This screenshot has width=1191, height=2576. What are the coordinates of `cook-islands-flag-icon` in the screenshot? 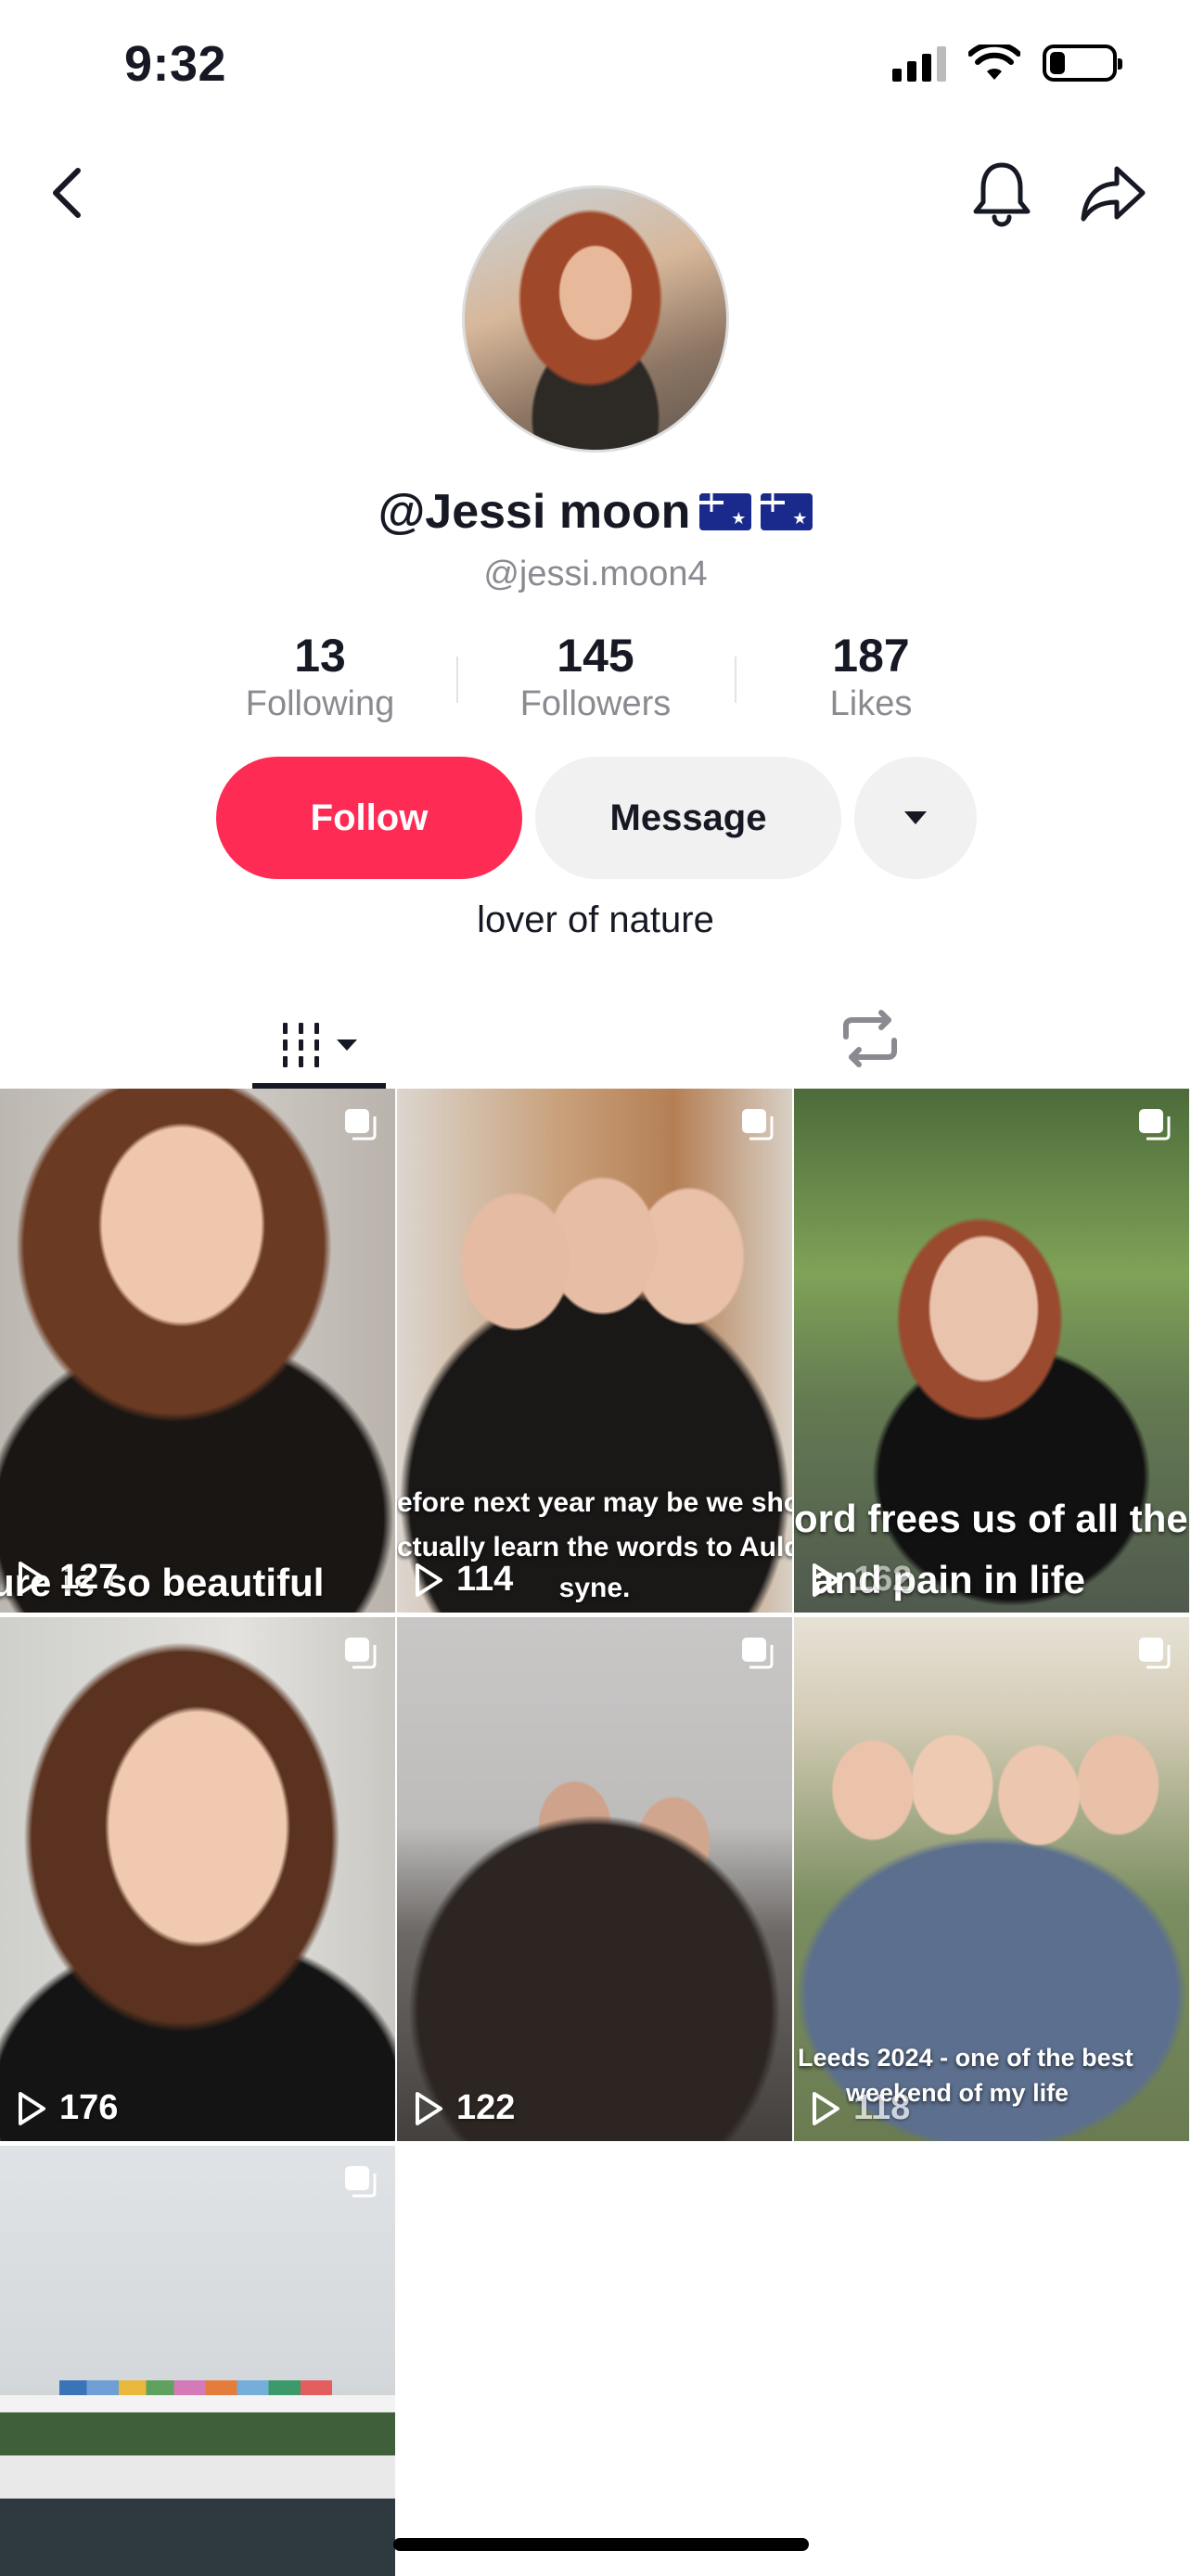 It's located at (787, 512).